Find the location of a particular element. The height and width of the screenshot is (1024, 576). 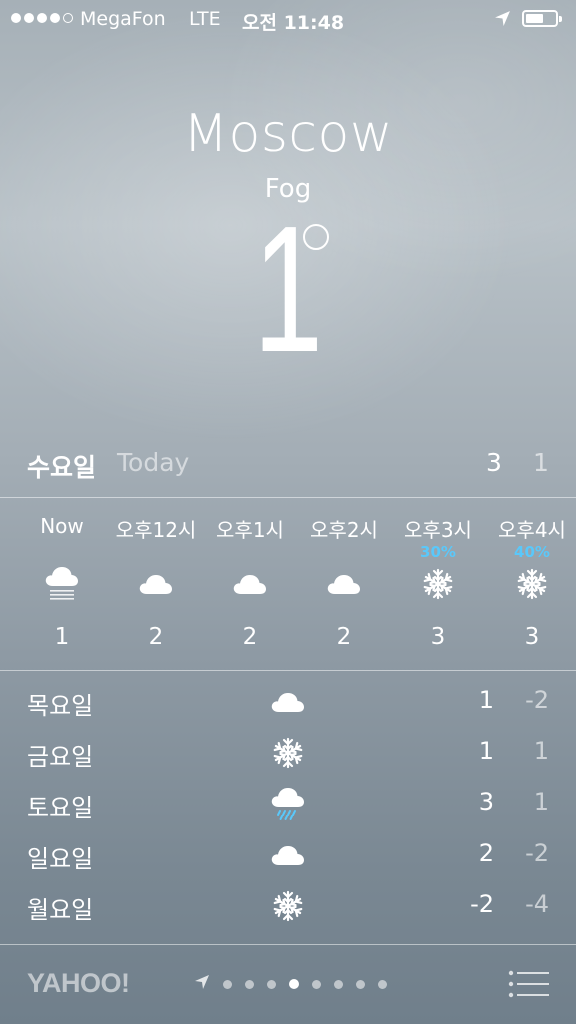

today-summary: 수요일 Today 3 1 is located at coordinates (288, 468).